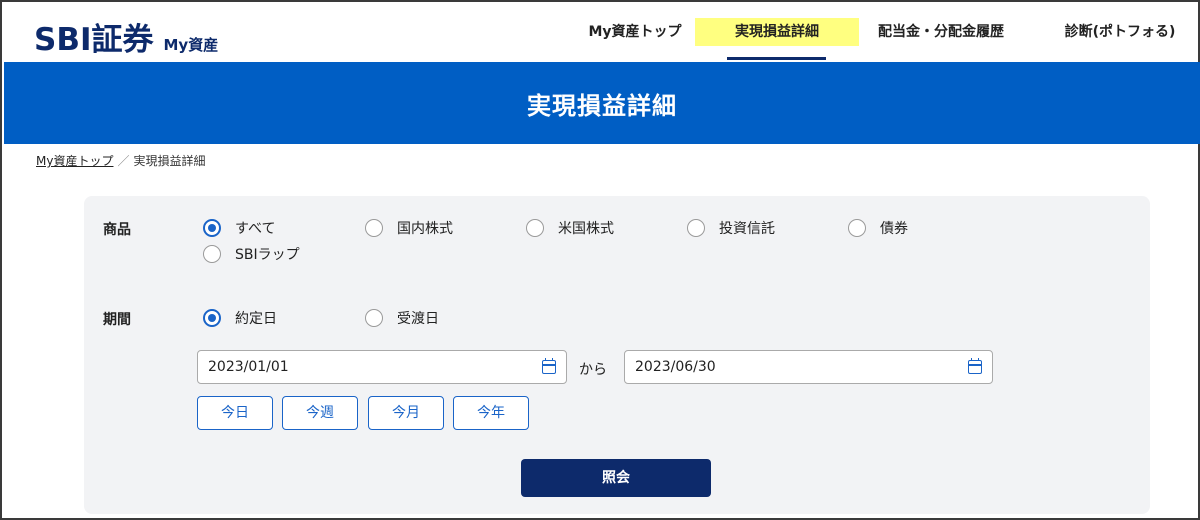  What do you see at coordinates (425, 229) in the screenshot?
I see `radio-label: 国内株式` at bounding box center [425, 229].